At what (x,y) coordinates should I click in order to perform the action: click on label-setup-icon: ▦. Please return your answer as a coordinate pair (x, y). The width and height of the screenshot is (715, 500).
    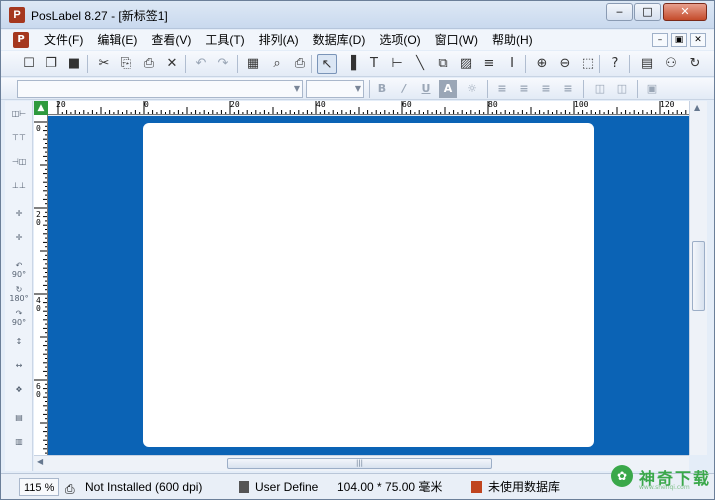
    Looking at the image, I should click on (253, 64).